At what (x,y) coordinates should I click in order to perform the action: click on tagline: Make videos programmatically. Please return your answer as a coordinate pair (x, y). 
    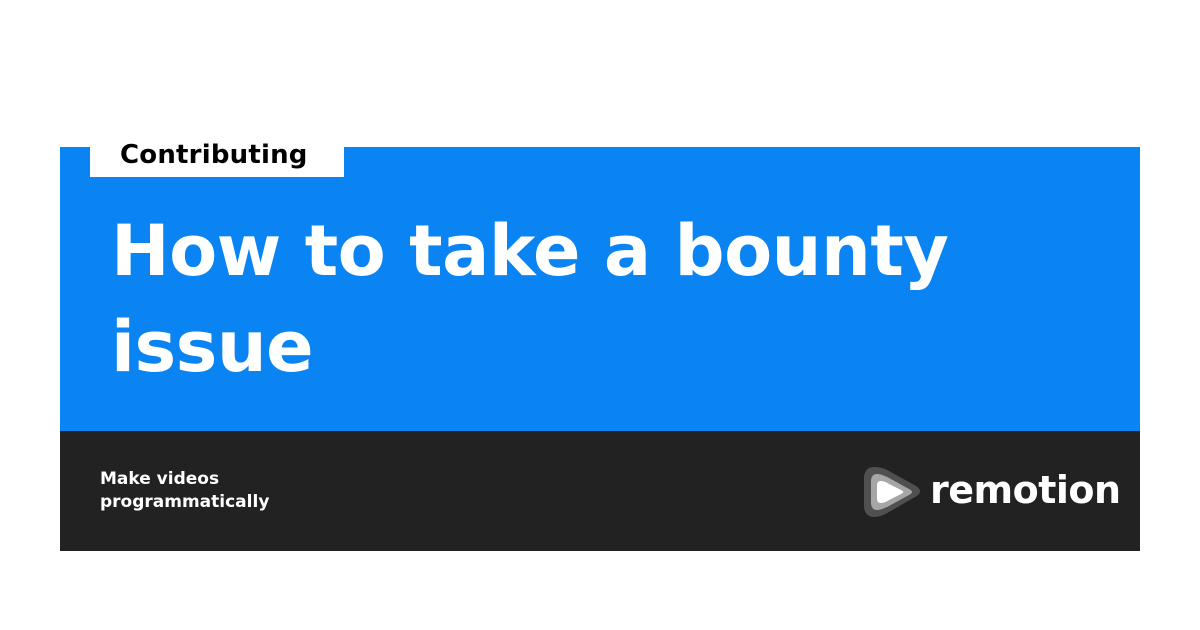
    Looking at the image, I should click on (230, 491).